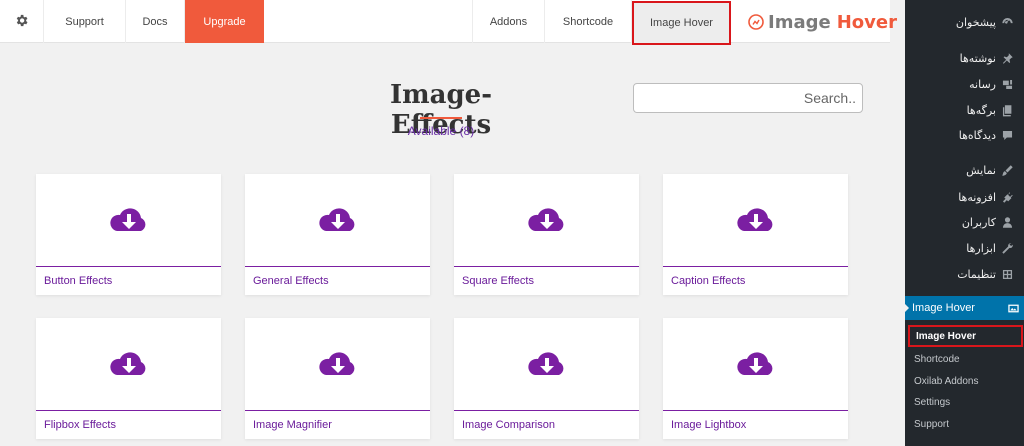 The height and width of the screenshot is (446, 1024). I want to click on sidebar-item-appearance: نمایش, so click(964, 170).